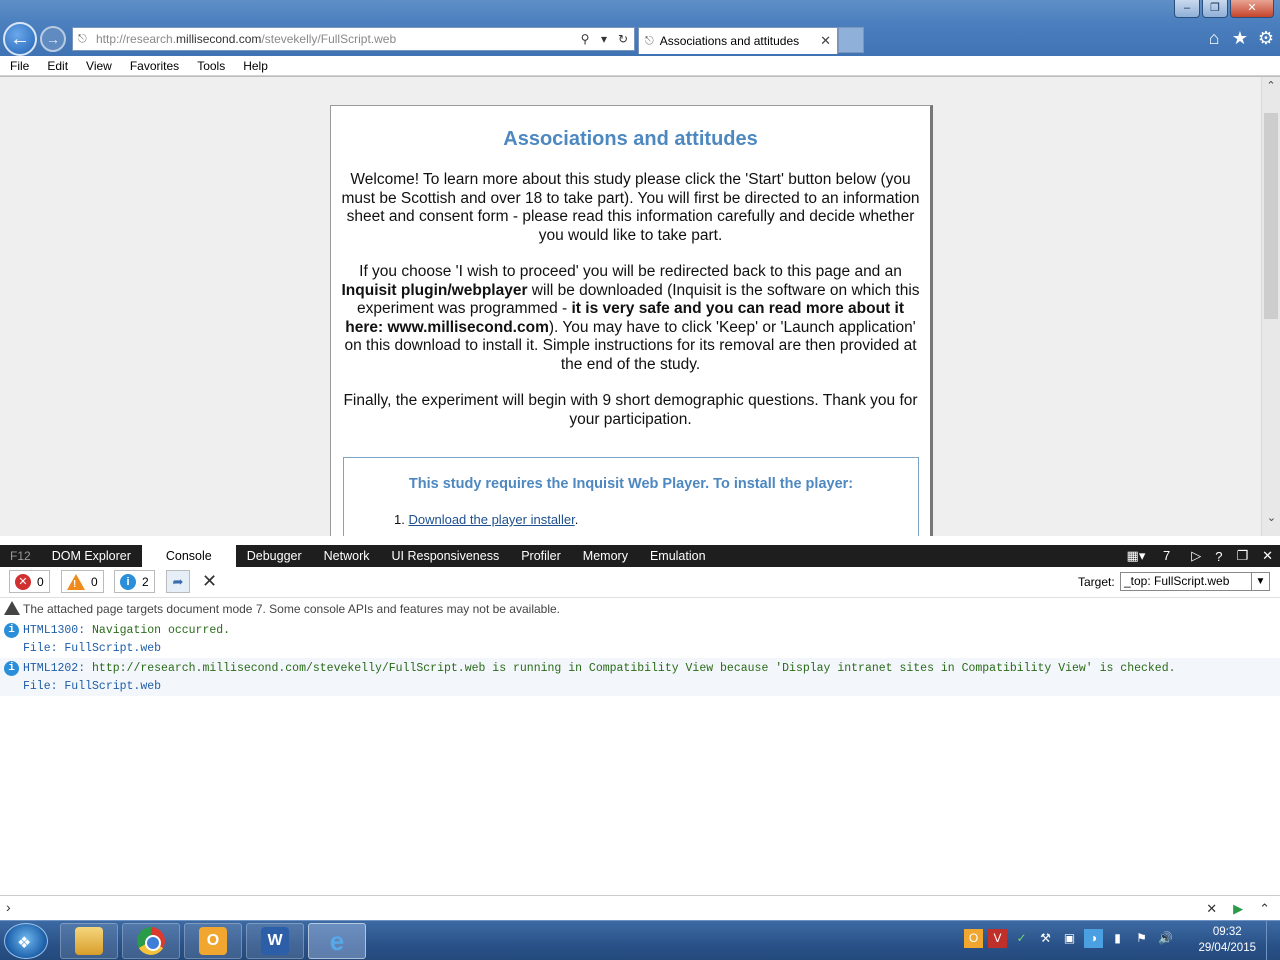  What do you see at coordinates (1141, 938) in the screenshot?
I see `flag-icon: ⚑` at bounding box center [1141, 938].